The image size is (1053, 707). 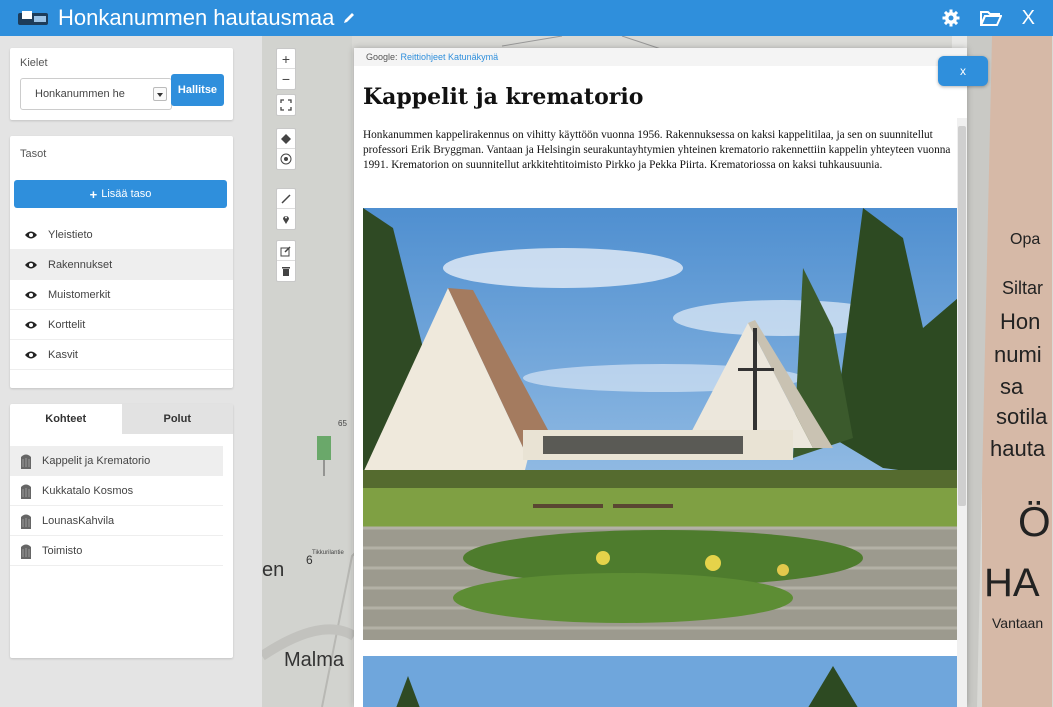 What do you see at coordinates (34, 63) in the screenshot?
I see `language-label: Kielet` at bounding box center [34, 63].